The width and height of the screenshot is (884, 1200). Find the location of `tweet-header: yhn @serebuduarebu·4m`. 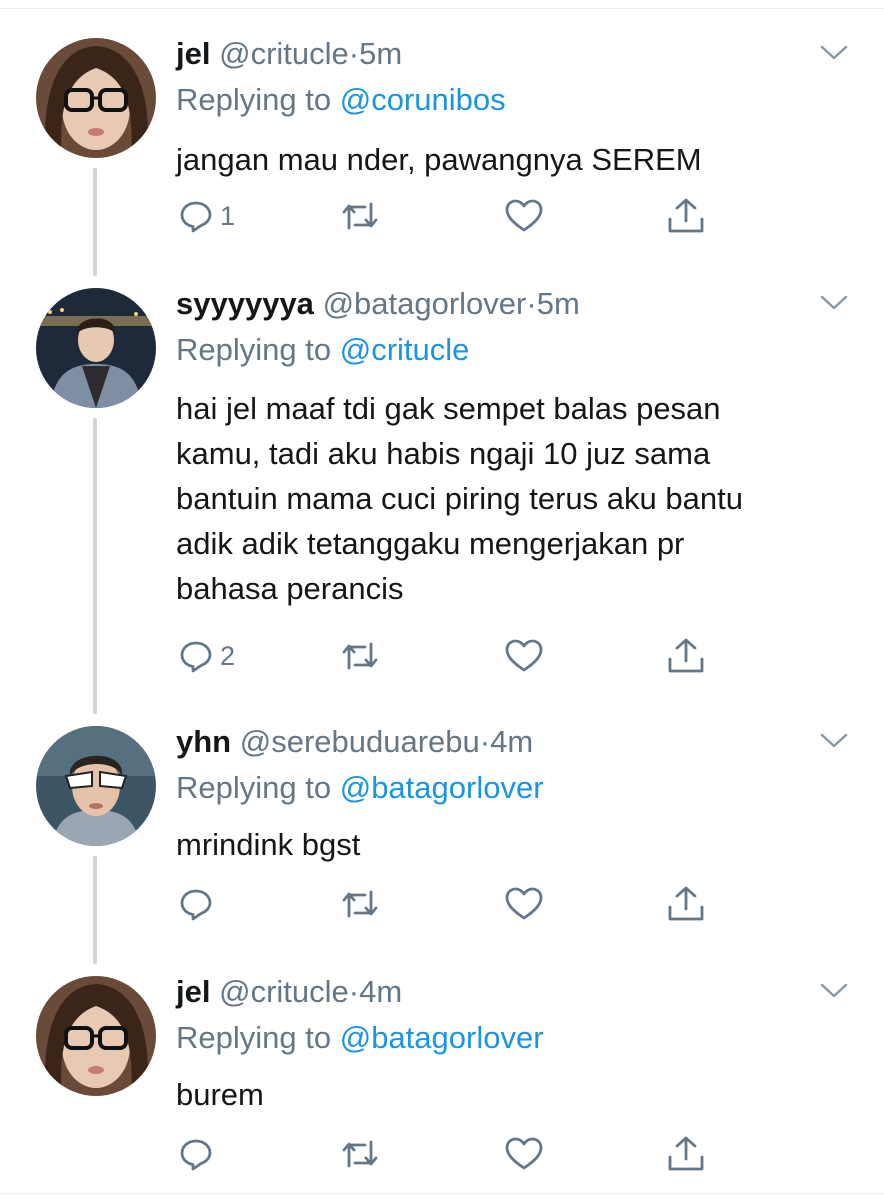

tweet-header: yhn @serebuduarebu·4m is located at coordinates (354, 742).